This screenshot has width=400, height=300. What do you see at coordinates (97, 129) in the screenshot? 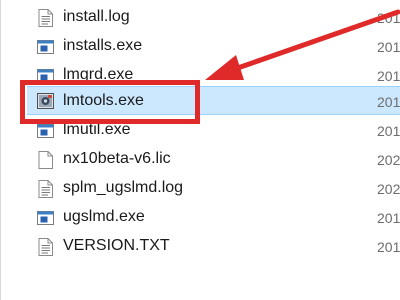
I see `file-name: lmutil.exe` at bounding box center [97, 129].